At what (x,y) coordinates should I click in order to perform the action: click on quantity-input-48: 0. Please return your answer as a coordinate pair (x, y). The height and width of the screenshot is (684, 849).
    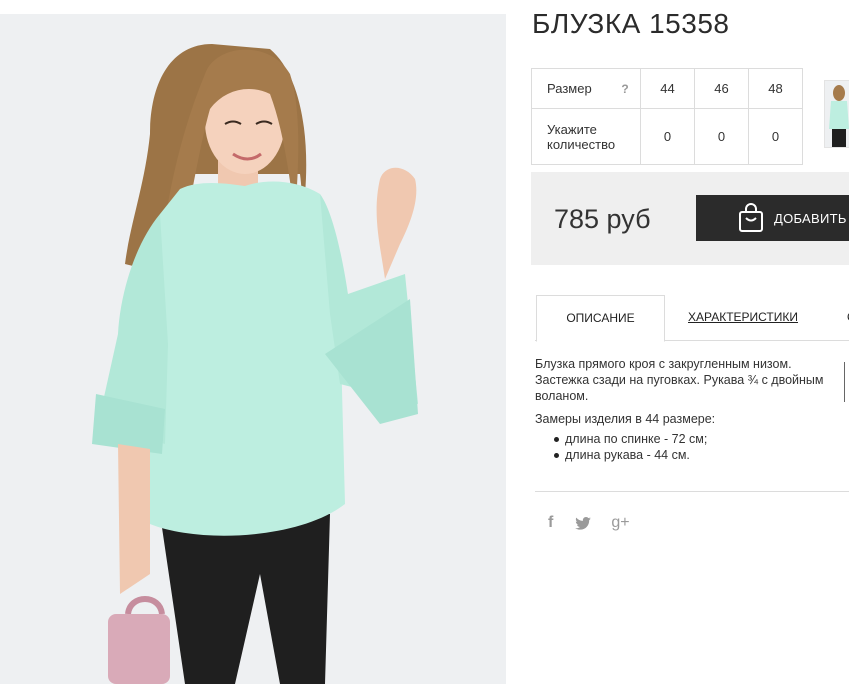
    Looking at the image, I should click on (775, 136).